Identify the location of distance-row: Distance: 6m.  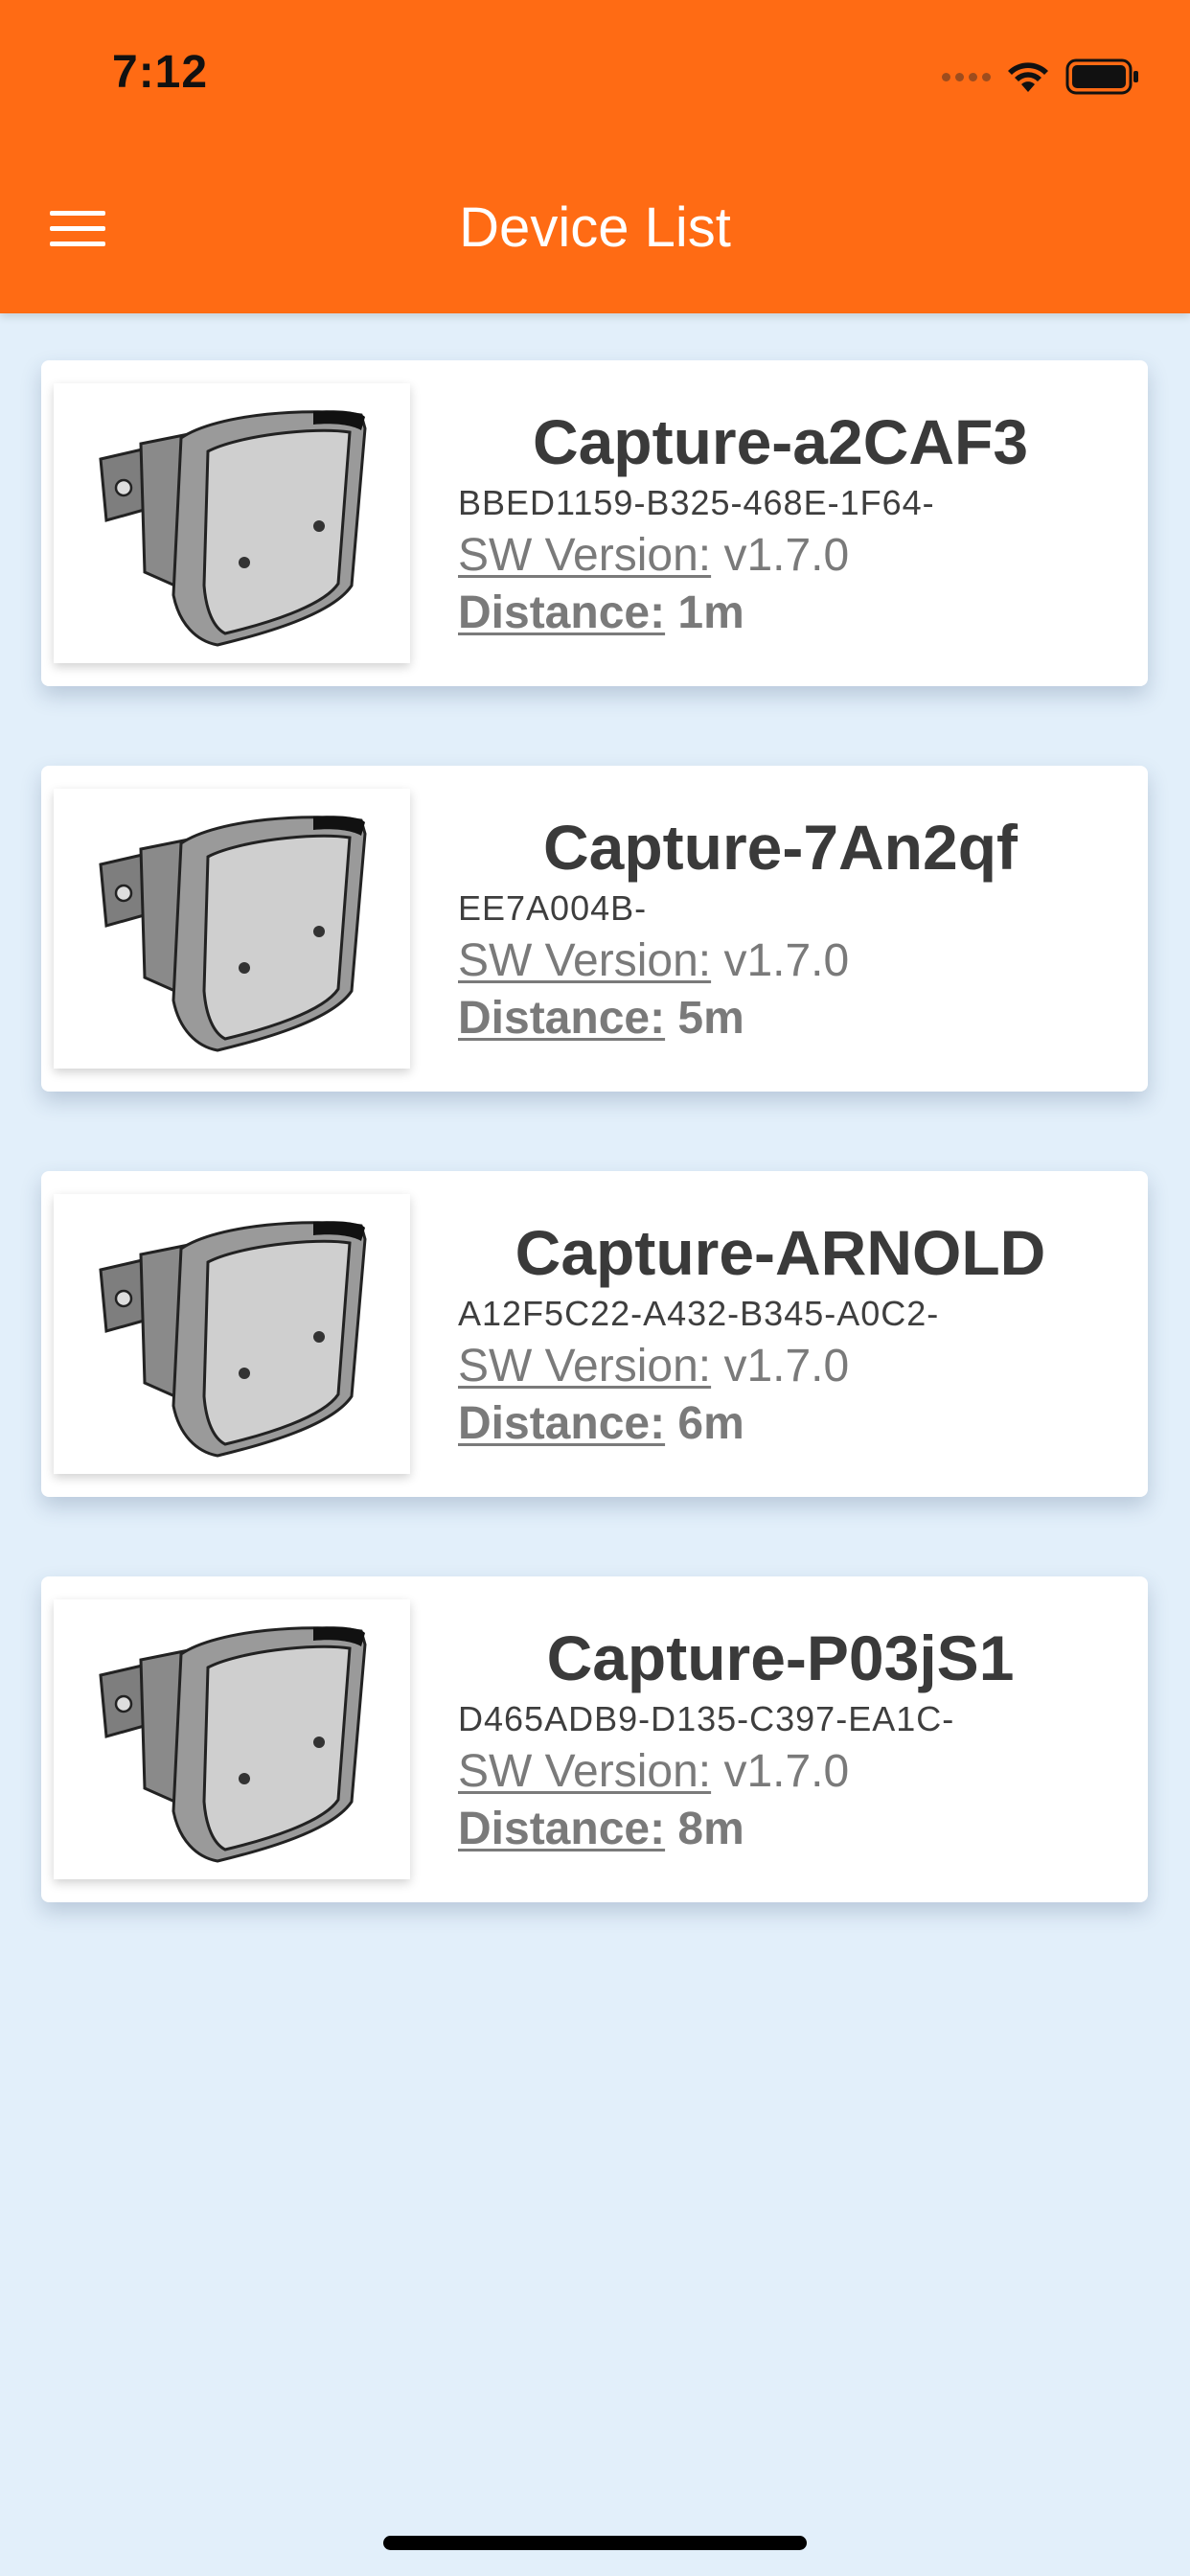
(601, 1423).